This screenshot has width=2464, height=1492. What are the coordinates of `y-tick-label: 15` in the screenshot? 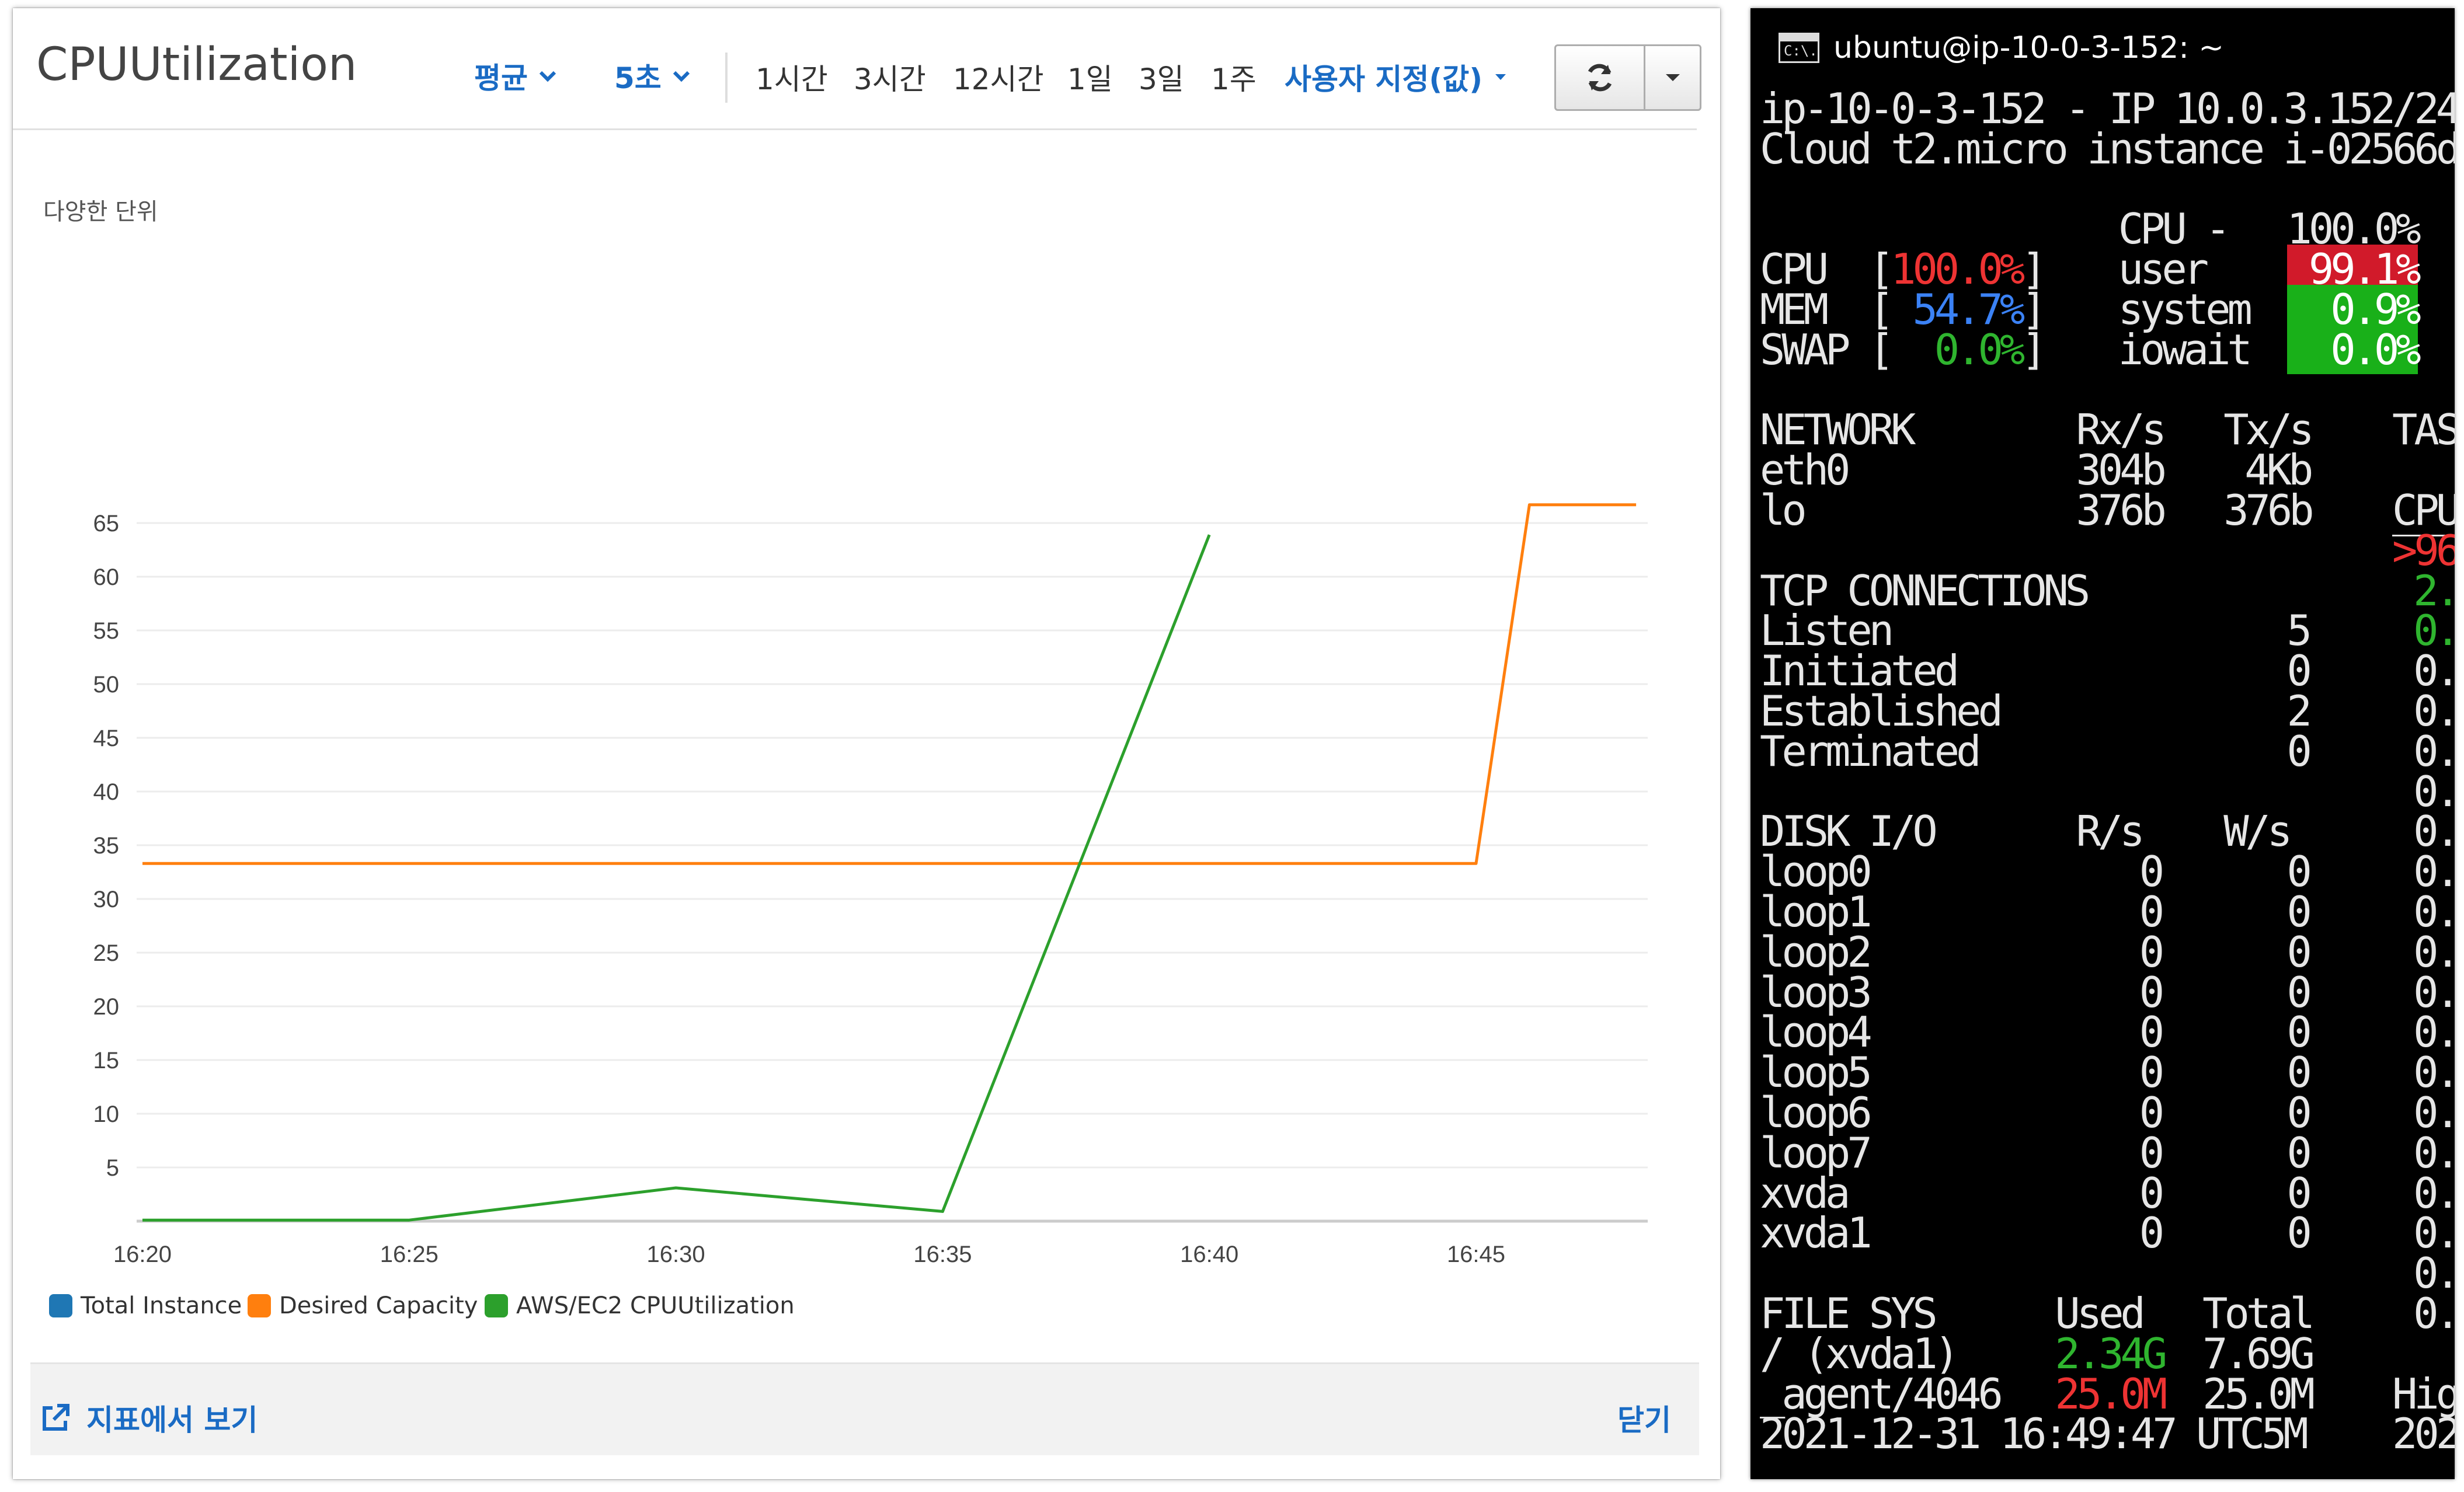 It's located at (106, 1060).